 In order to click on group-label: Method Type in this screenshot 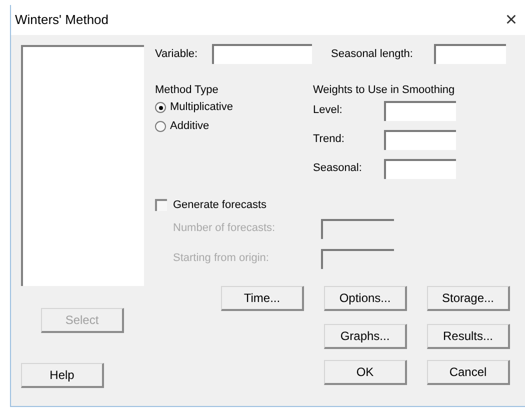, I will do `click(187, 90)`.